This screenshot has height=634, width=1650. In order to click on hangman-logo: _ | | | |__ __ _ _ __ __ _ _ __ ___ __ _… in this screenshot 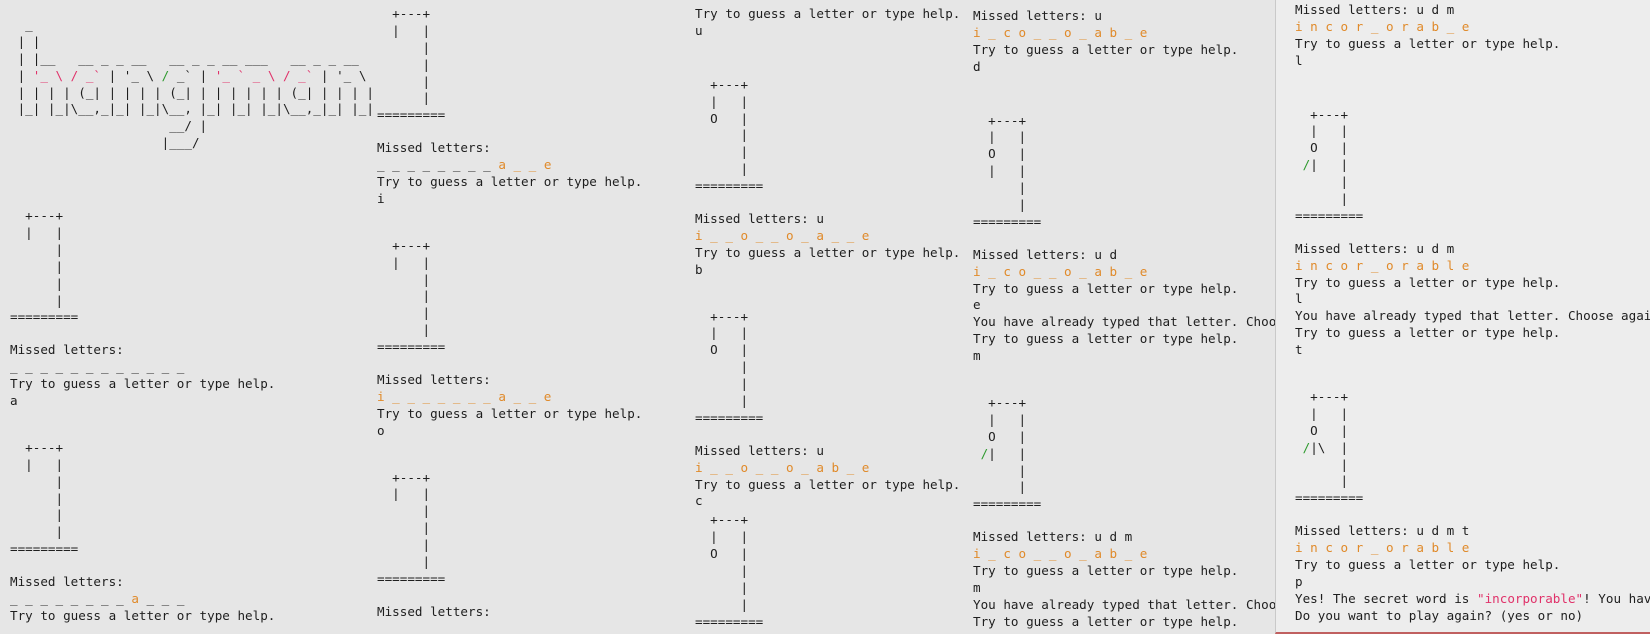, I will do `click(192, 84)`.